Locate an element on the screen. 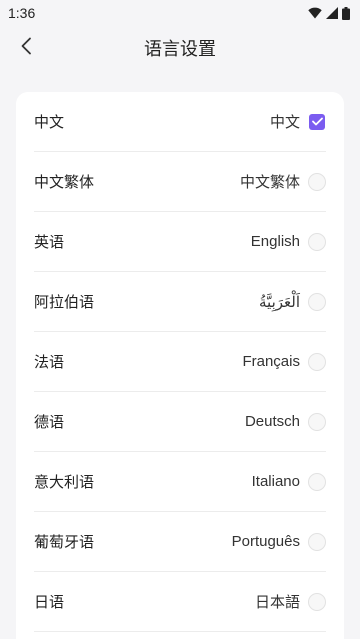 Image resolution: width=360 pixels, height=639 pixels. language-item-de: 德语 Deutsch is located at coordinates (180, 422).